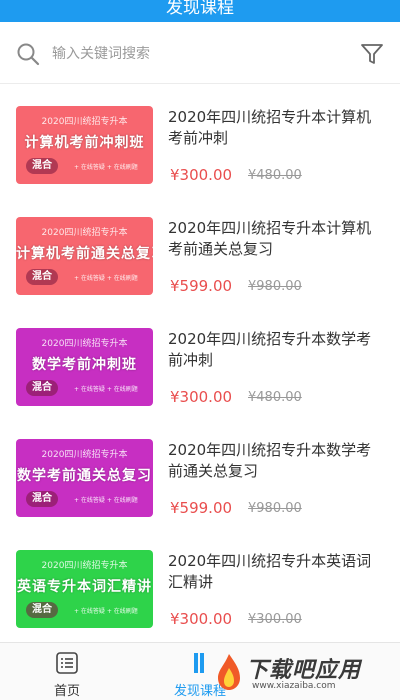 Image resolution: width=400 pixels, height=700 pixels. What do you see at coordinates (275, 461) in the screenshot?
I see `course-title: 2020年四川统招专升本数学考前通关总复习` at bounding box center [275, 461].